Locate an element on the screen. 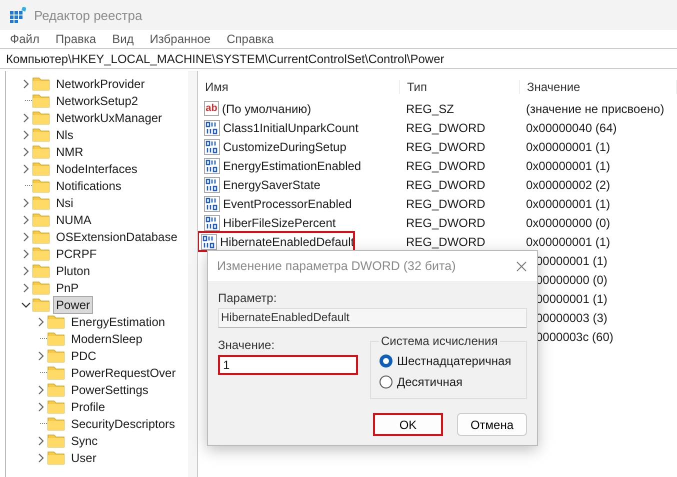 The image size is (677, 477). column-header: Тип is located at coordinates (460, 87).